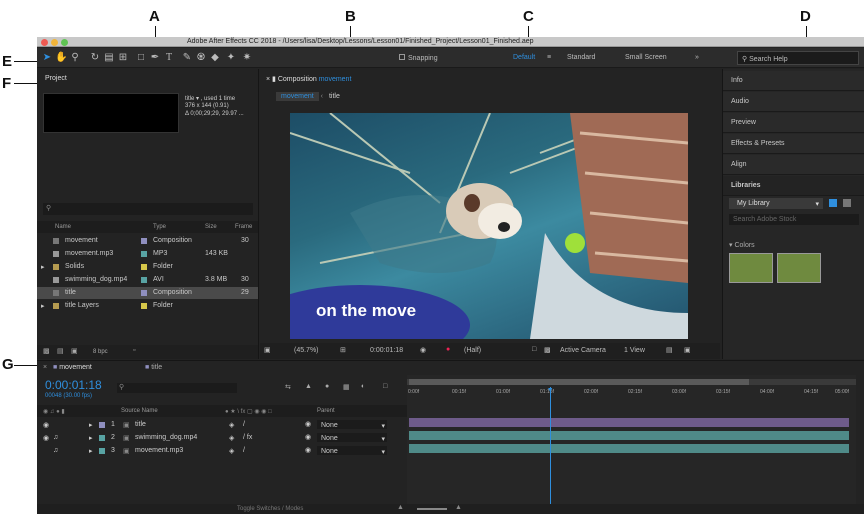 The height and width of the screenshot is (514, 864). Describe the element at coordinates (400, 507) in the screenshot. I see `zoom-out-icon: ▲` at that location.